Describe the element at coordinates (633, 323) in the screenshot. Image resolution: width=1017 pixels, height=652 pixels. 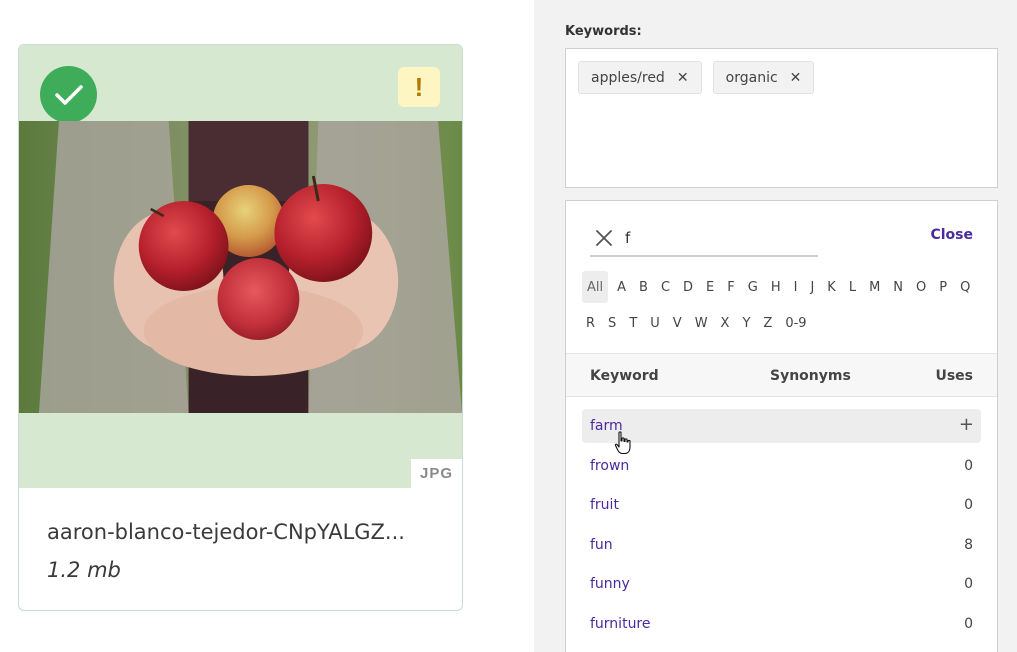
I see `letter-filter: T` at that location.